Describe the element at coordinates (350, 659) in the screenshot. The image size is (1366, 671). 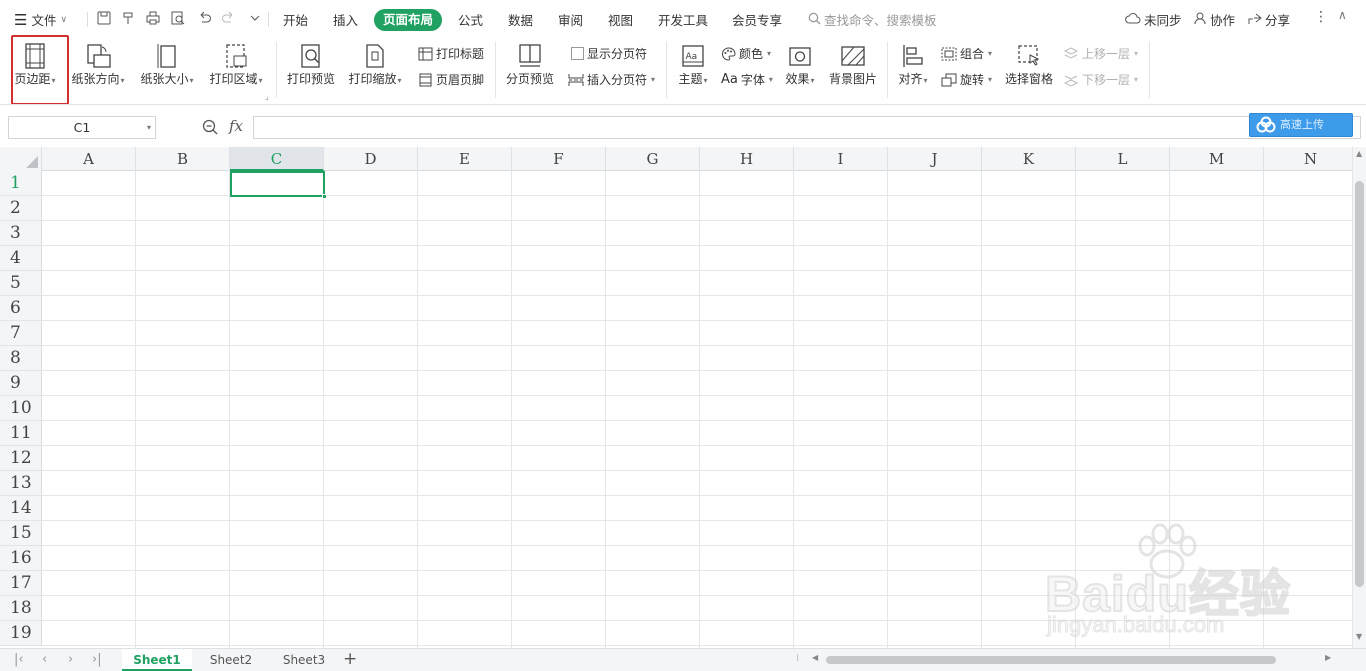
I see `add-sheet-icon: +` at that location.